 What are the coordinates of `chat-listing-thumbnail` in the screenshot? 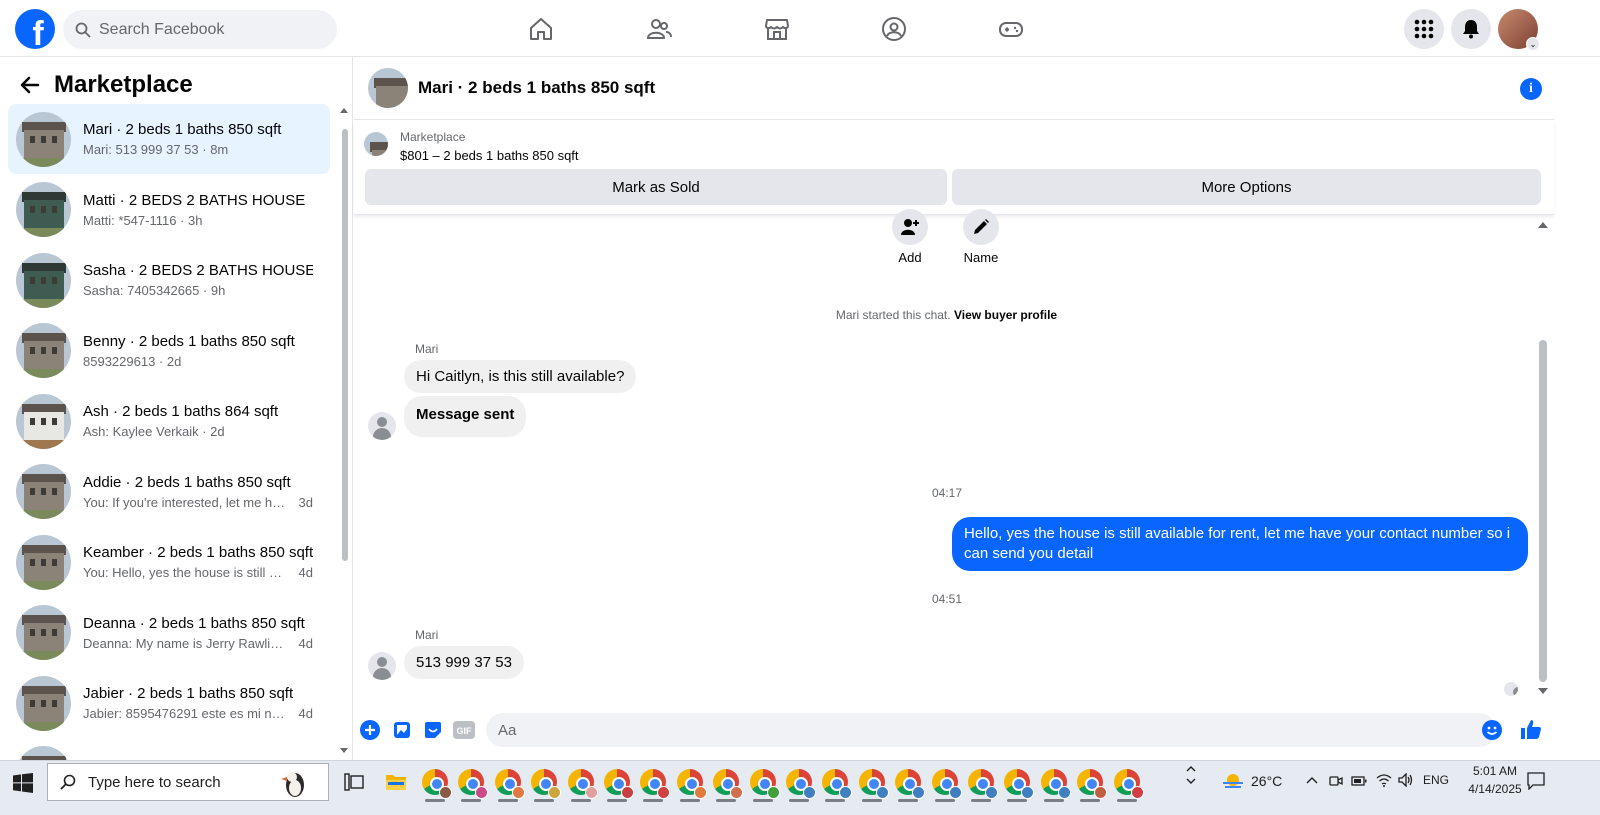 It's located at (388, 88).